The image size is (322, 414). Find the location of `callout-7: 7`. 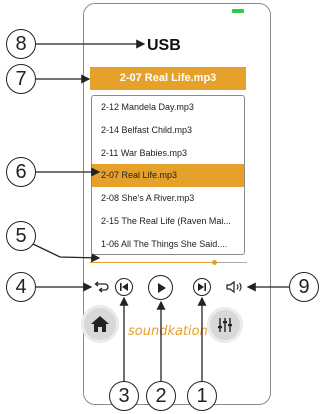

callout-7: 7 is located at coordinates (21, 79).